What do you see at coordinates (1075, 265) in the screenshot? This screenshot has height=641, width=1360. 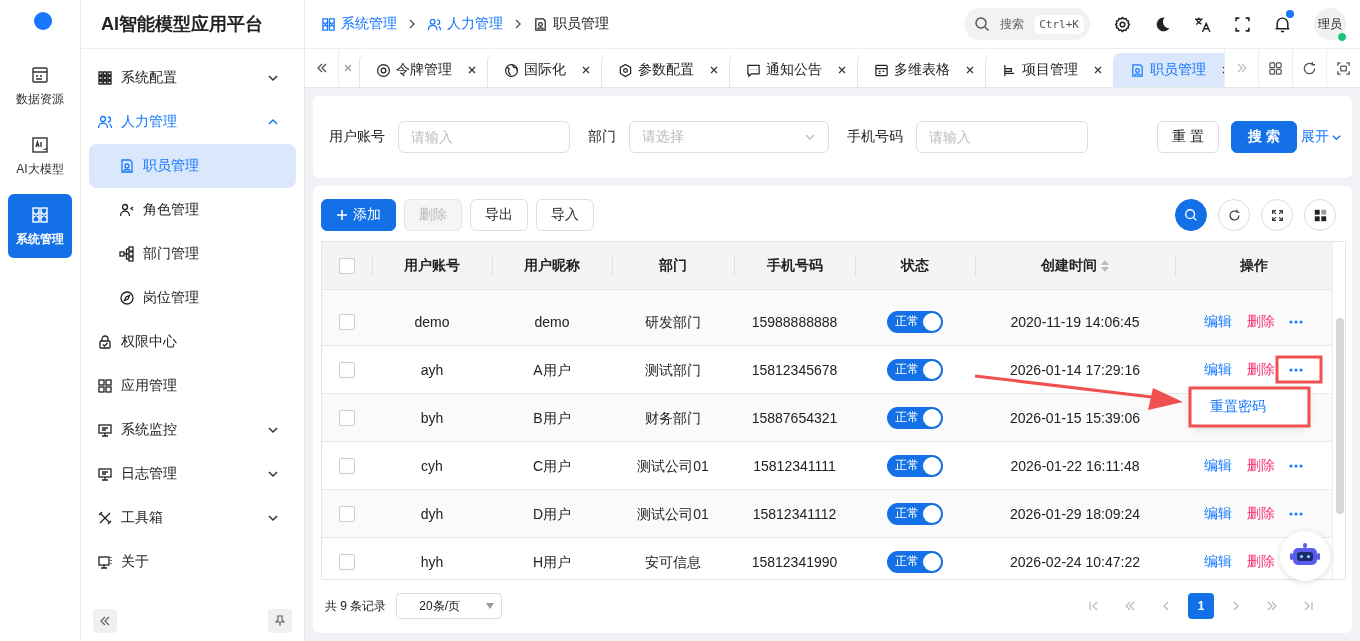 I see `column-header: 创建时间` at bounding box center [1075, 265].